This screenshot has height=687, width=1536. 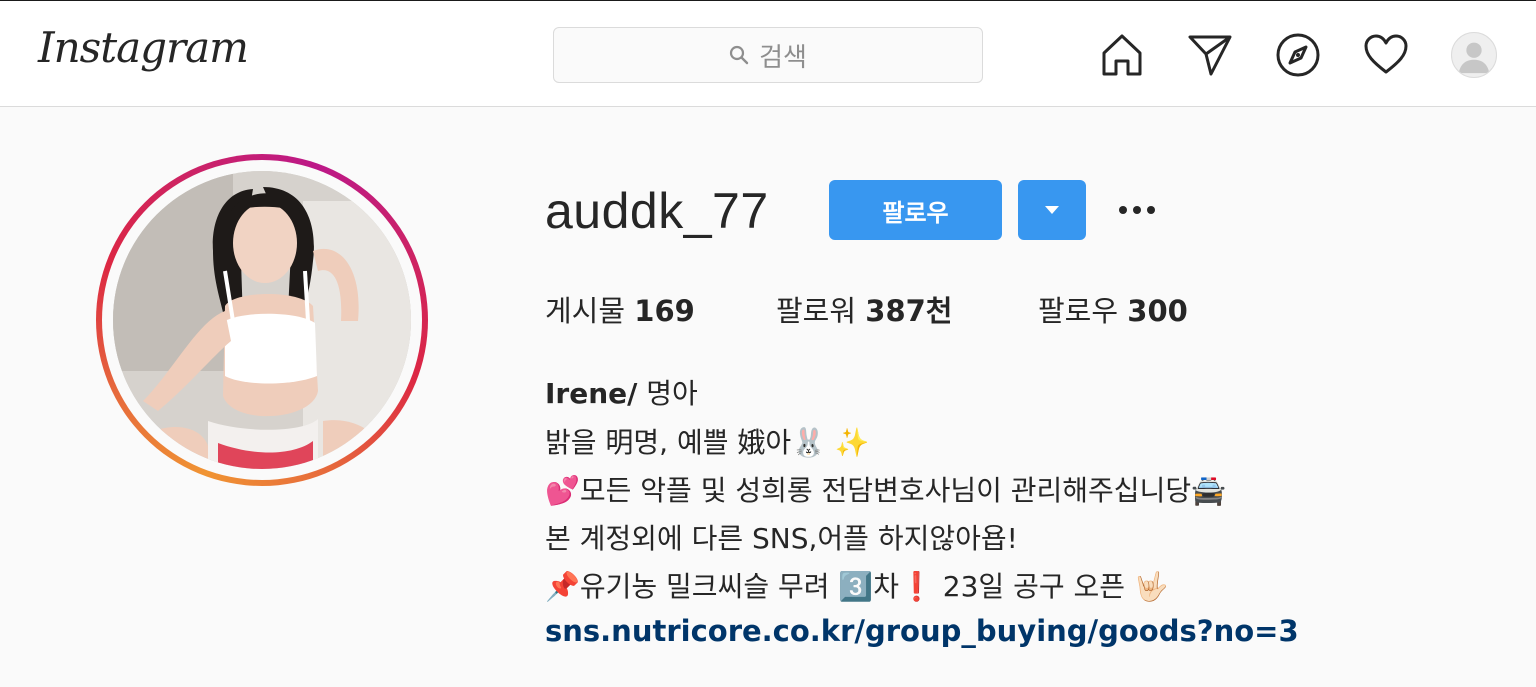 I want to click on posts-count: 게시물 169, so click(x=620, y=309).